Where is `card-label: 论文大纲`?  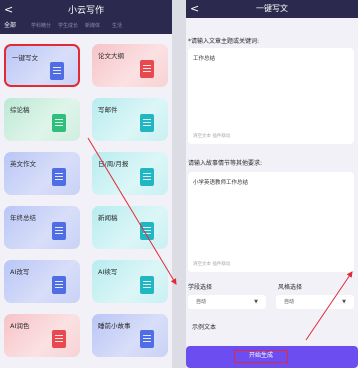
card-label: 论文大纲 is located at coordinates (111, 56).